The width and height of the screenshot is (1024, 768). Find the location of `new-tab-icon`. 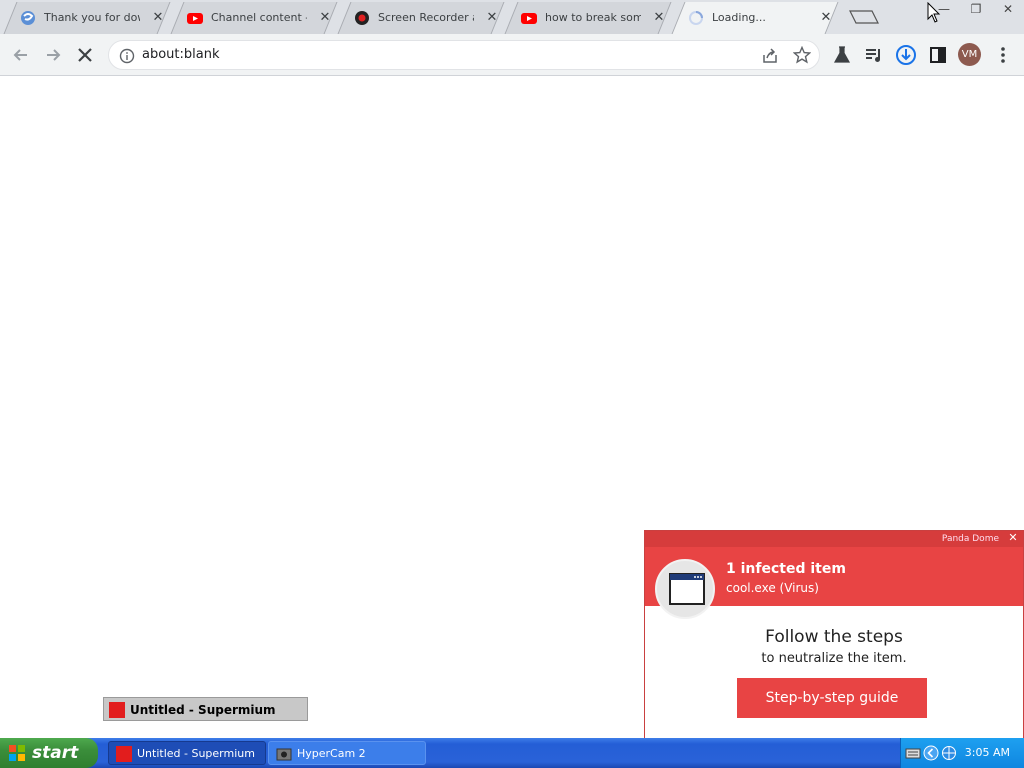

new-tab-icon is located at coordinates (864, 17).